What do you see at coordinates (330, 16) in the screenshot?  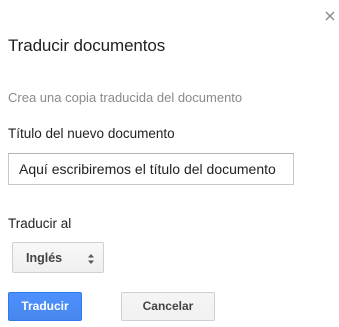 I see `close-icon` at bounding box center [330, 16].